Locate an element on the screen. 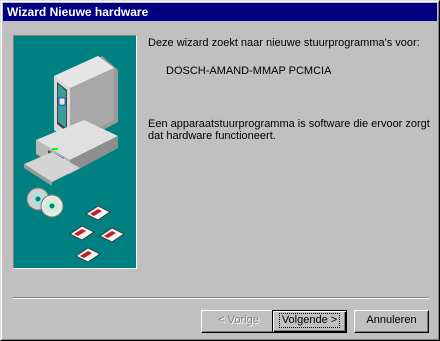 Image resolution: width=440 pixels, height=341 pixels. window-title: Wizard Nieuwe hardware is located at coordinates (78, 12).